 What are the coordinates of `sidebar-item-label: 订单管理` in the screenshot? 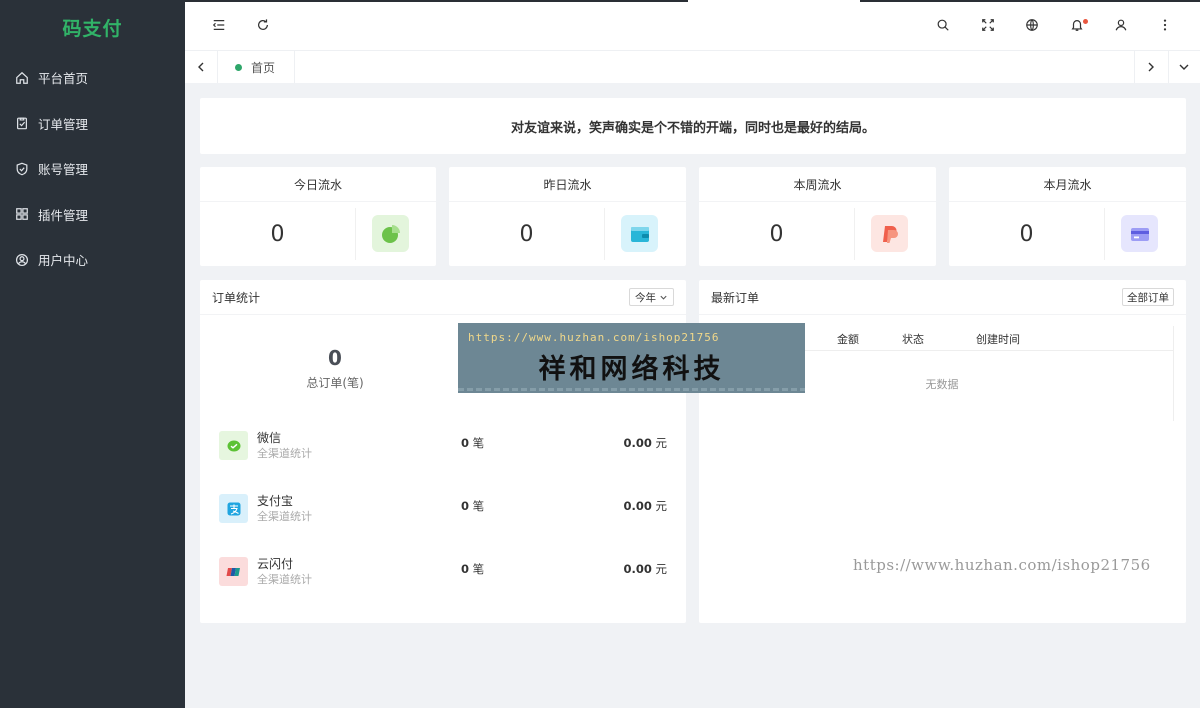 It's located at (63, 124).